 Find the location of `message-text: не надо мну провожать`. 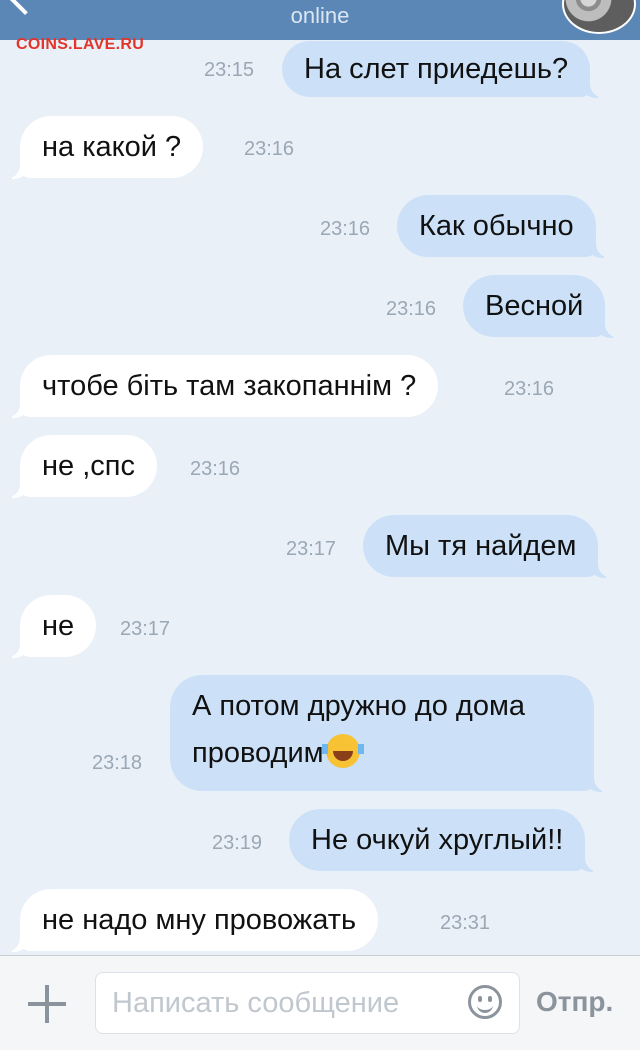

message-text: не надо мну провожать is located at coordinates (199, 920).